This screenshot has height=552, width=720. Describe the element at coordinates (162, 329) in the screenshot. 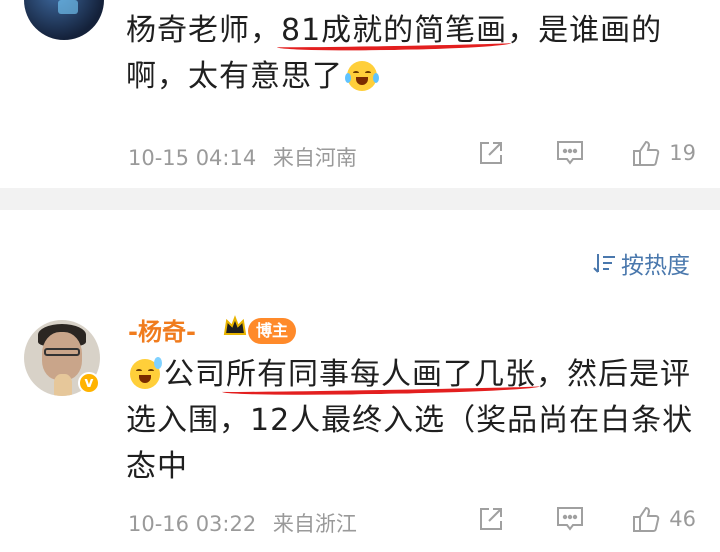

I see `username: -杨奇-` at that location.